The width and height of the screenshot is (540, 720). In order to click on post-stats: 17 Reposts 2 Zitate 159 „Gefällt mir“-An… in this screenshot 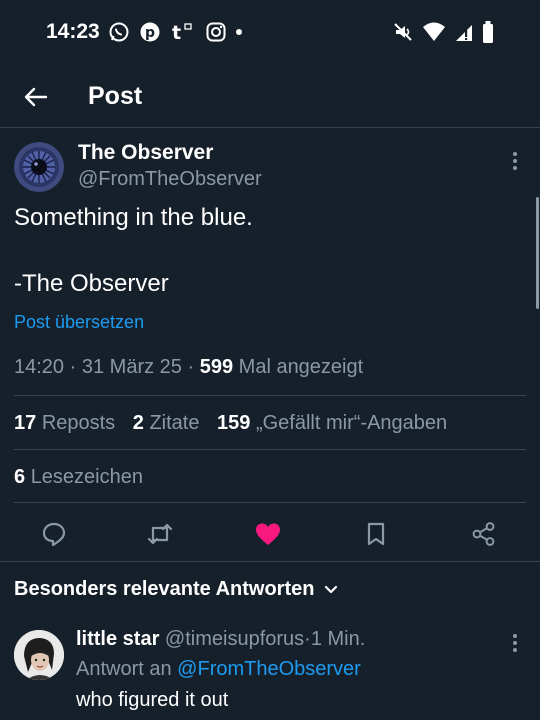, I will do `click(236, 423)`.